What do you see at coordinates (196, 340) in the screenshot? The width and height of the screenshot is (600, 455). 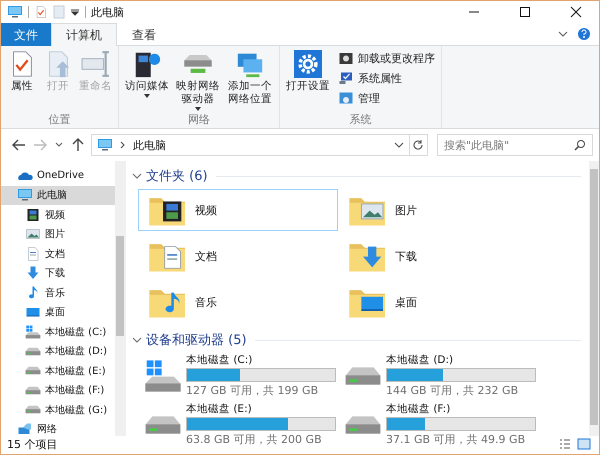 I see `group-heading: 设备和驱动器 (5)` at bounding box center [196, 340].